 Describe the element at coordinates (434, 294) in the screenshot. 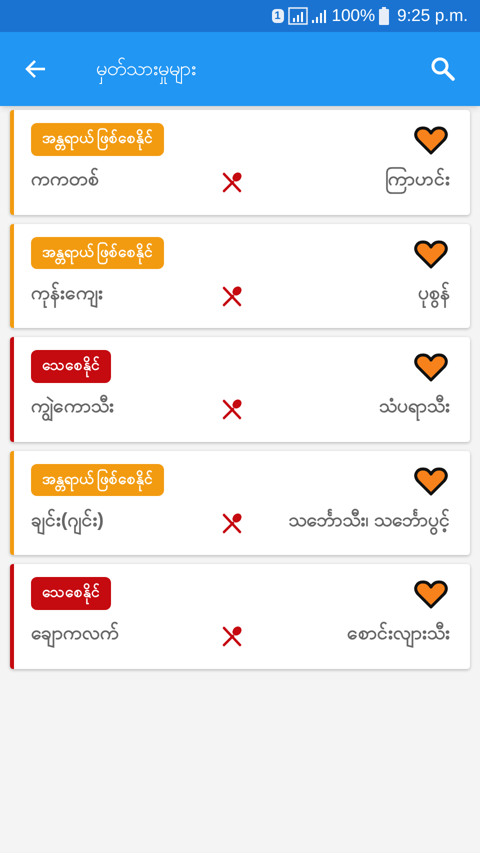

I see `food-name: ပုစွန်` at that location.